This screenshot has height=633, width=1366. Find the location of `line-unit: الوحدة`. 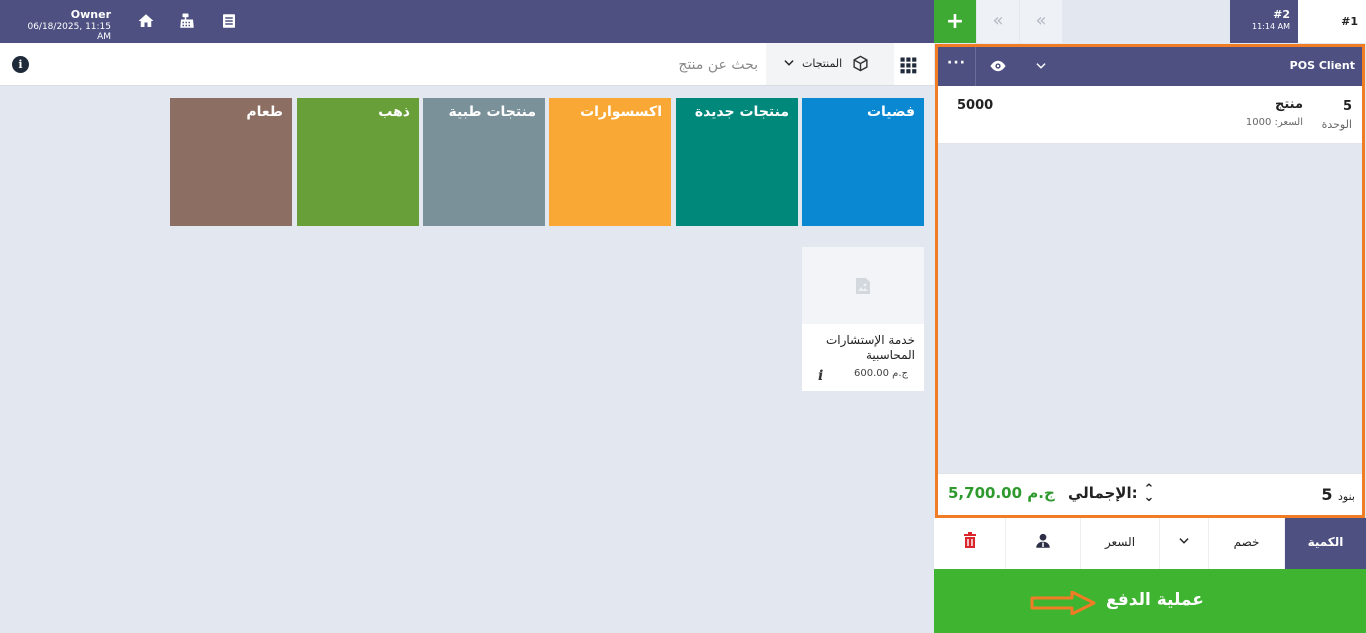

line-unit: الوحدة is located at coordinates (1336, 124).